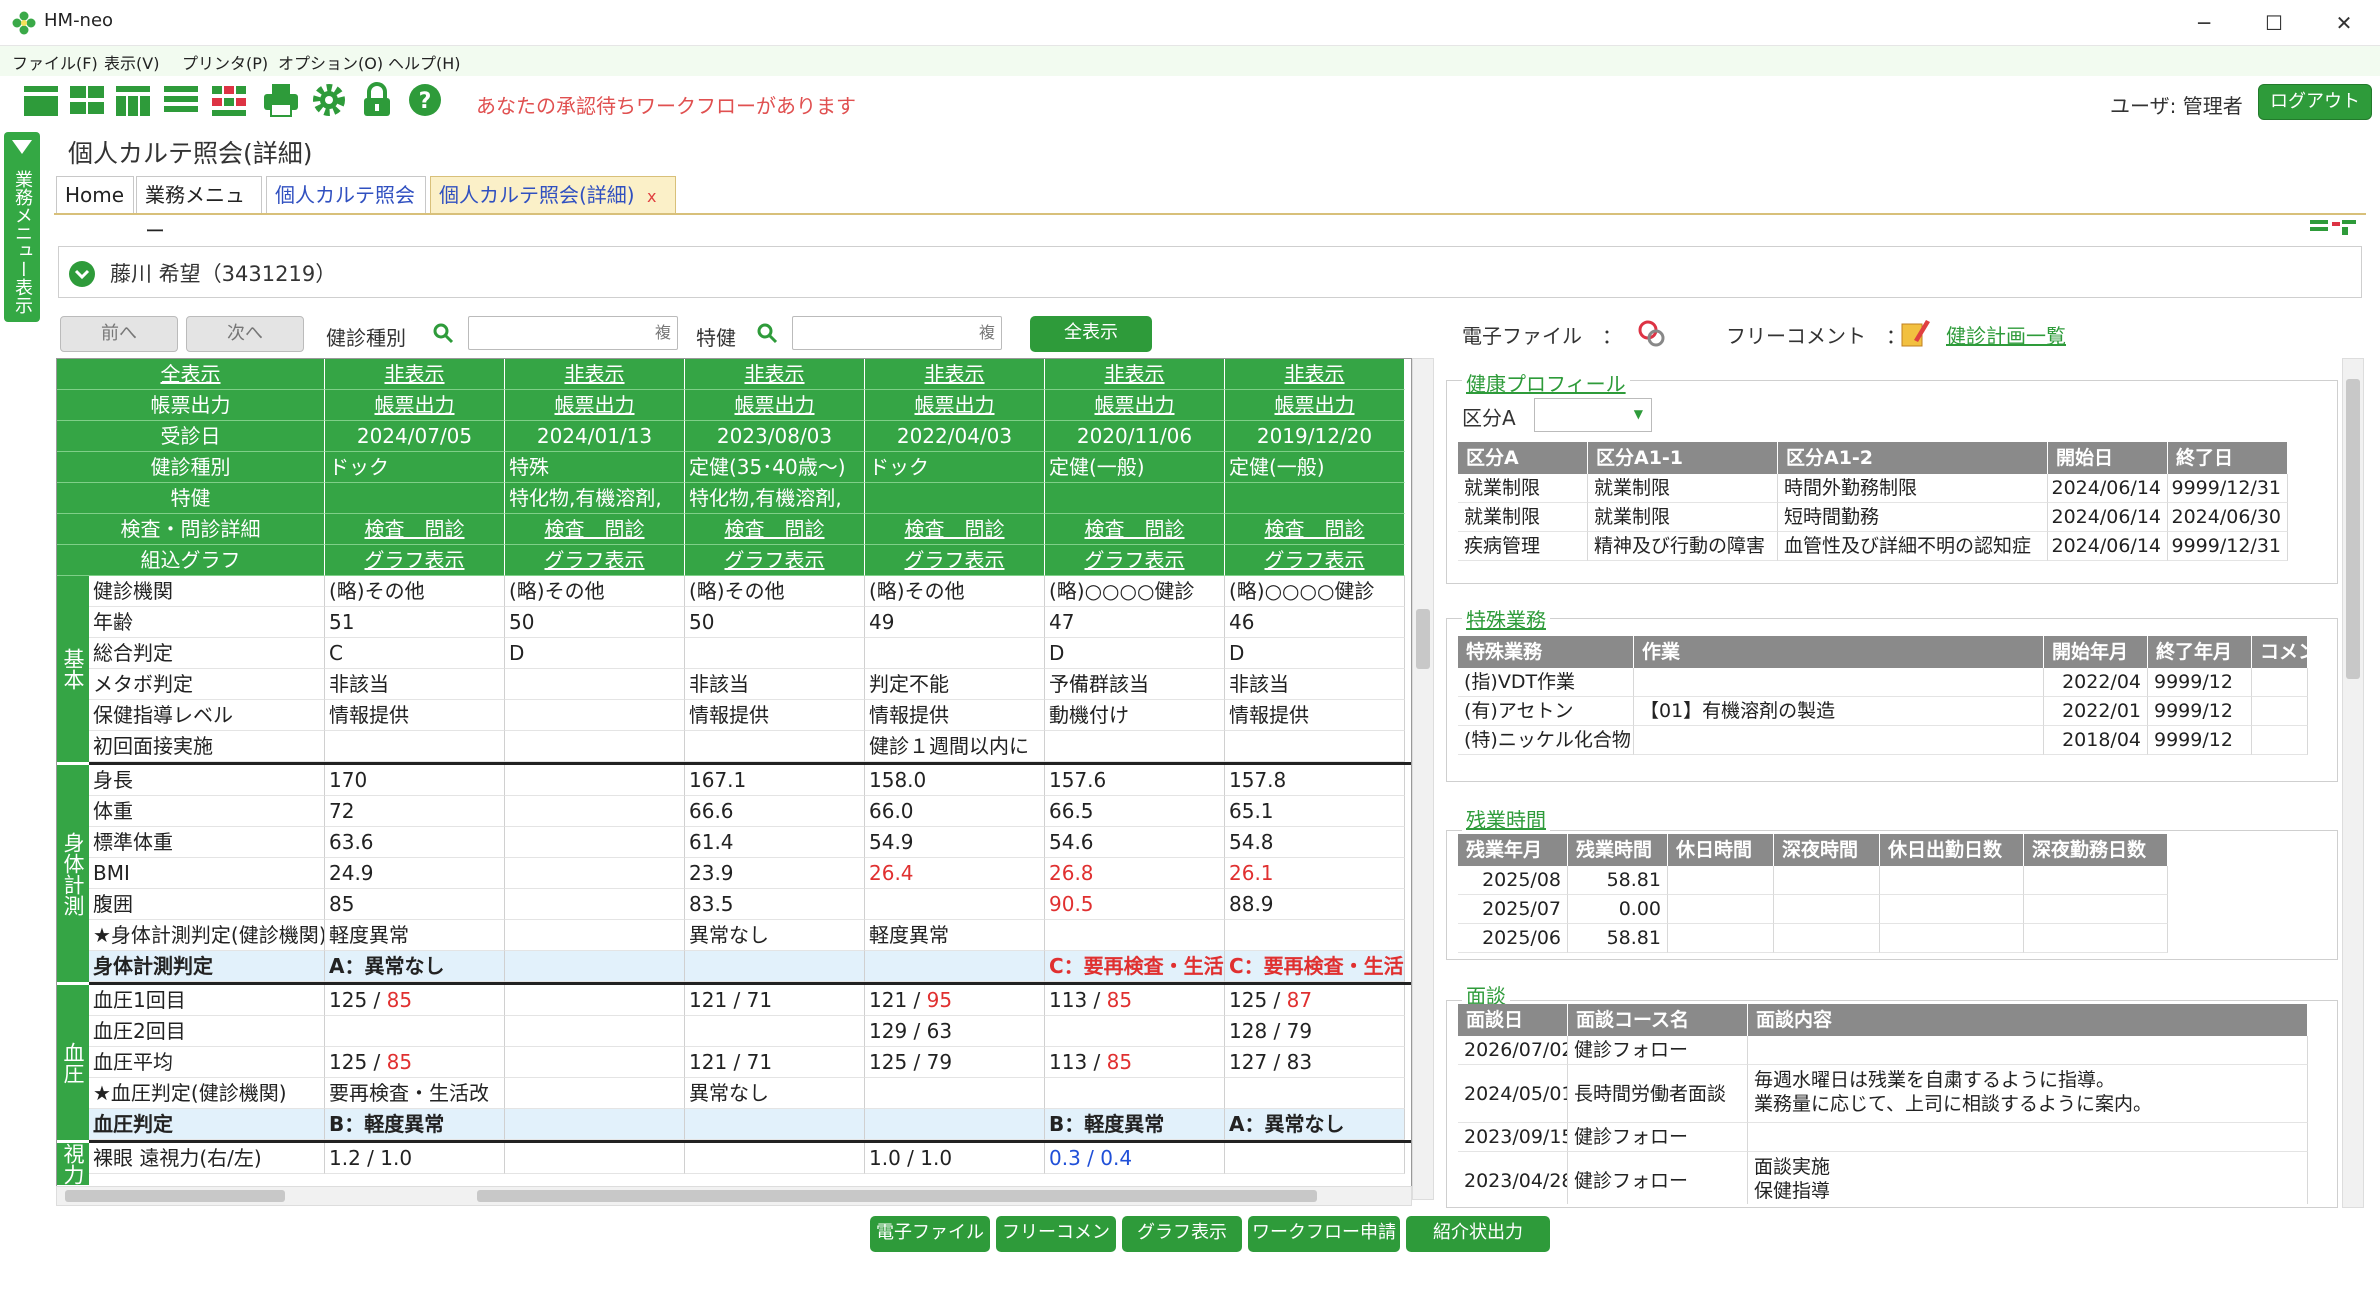 The width and height of the screenshot is (2380, 1292). Describe the element at coordinates (2096, 652) in the screenshot. I see `table-header: 開始年月` at that location.